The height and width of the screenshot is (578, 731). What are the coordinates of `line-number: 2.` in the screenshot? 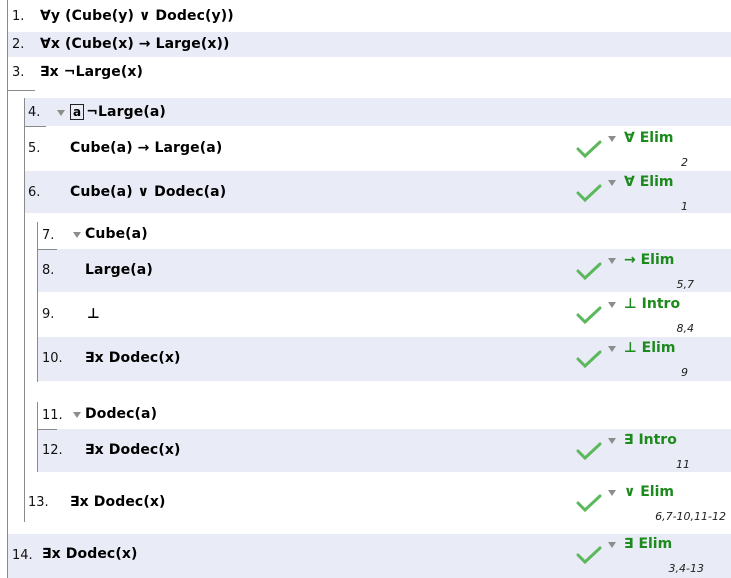 It's located at (18, 44).